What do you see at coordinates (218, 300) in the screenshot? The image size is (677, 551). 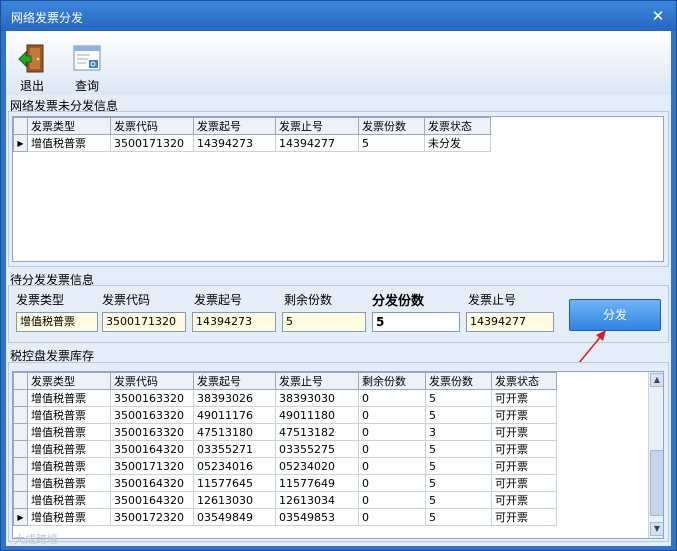 I see `start-number-label: 发票起号` at bounding box center [218, 300].